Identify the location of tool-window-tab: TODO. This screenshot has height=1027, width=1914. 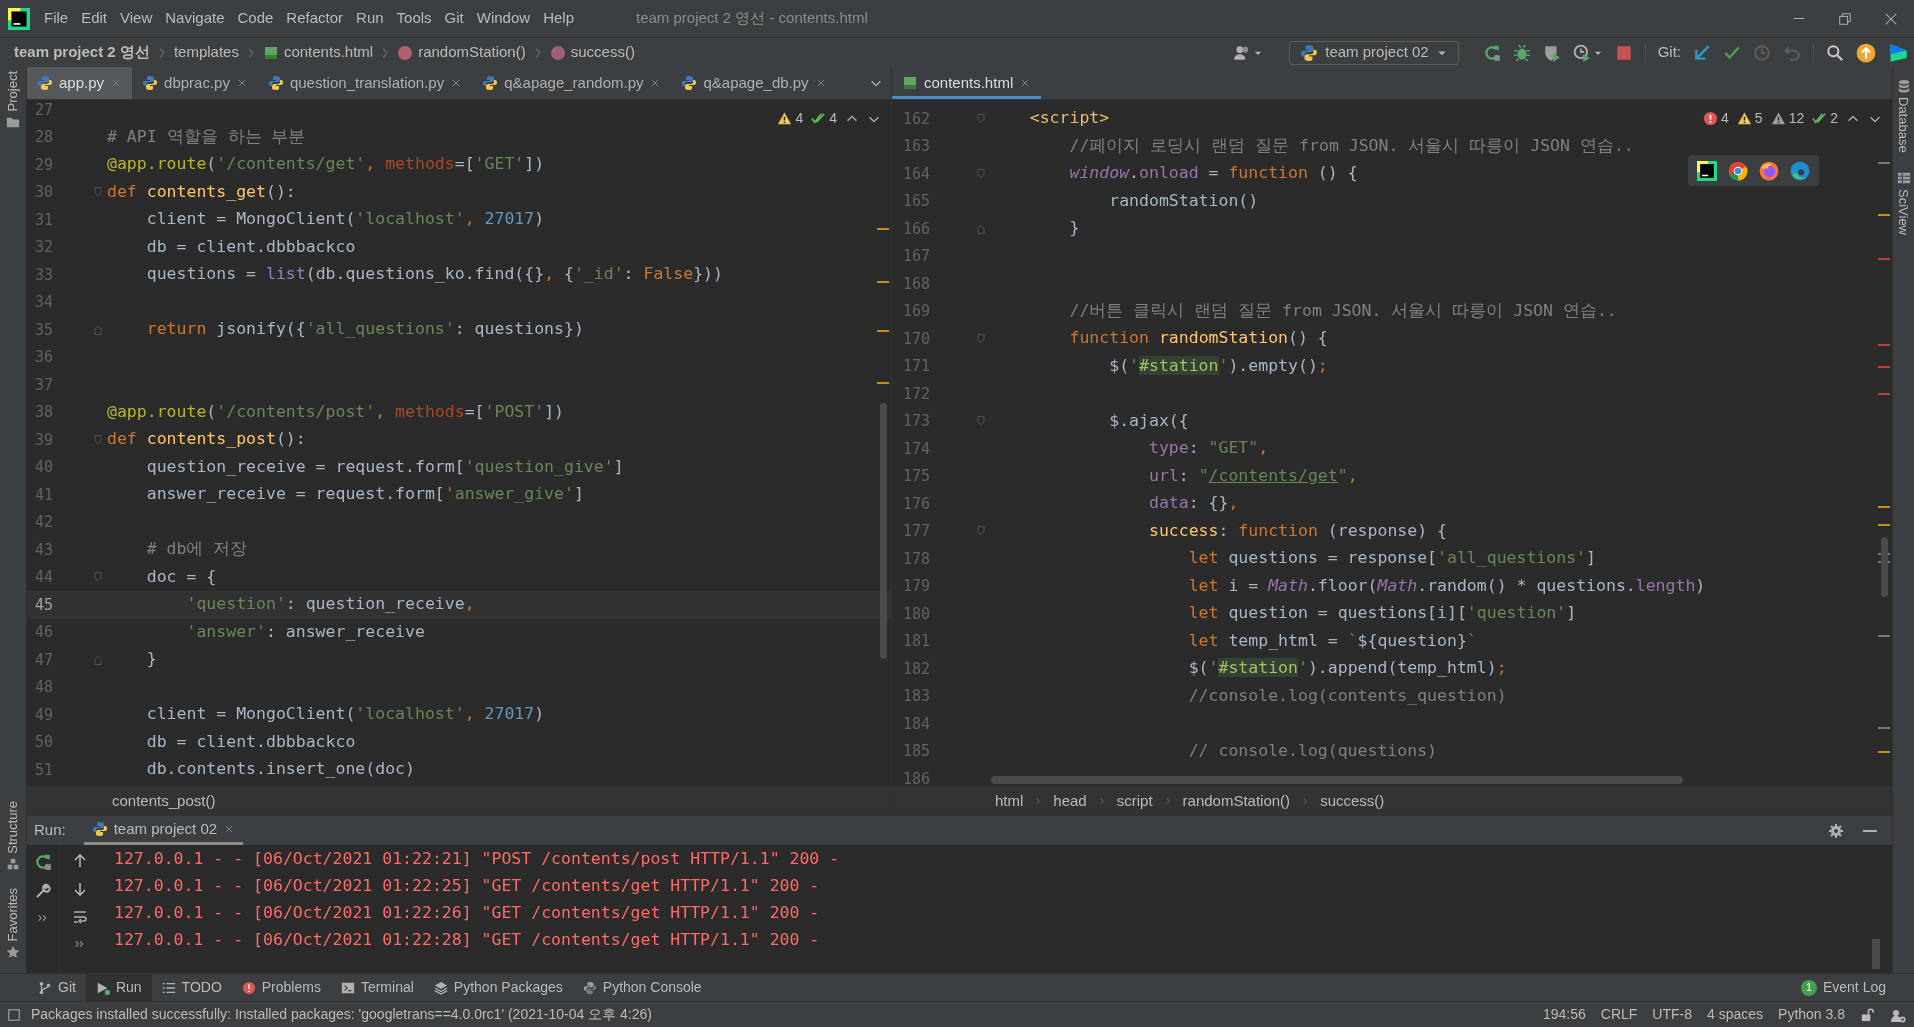
(191, 987).